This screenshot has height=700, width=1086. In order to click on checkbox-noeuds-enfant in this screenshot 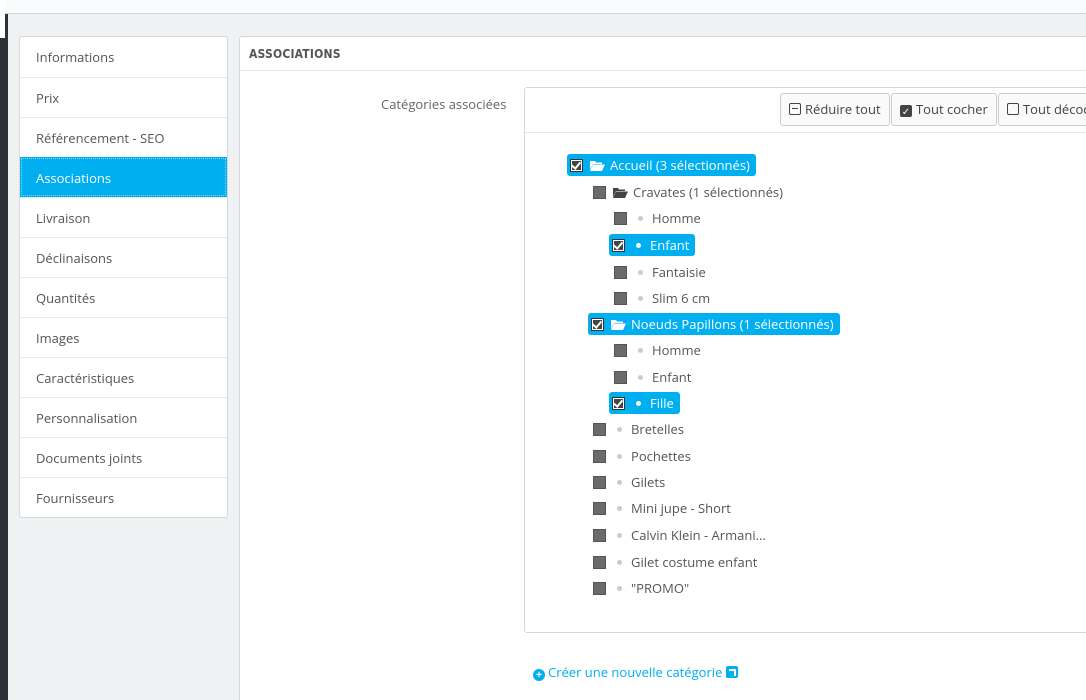, I will do `click(620, 377)`.